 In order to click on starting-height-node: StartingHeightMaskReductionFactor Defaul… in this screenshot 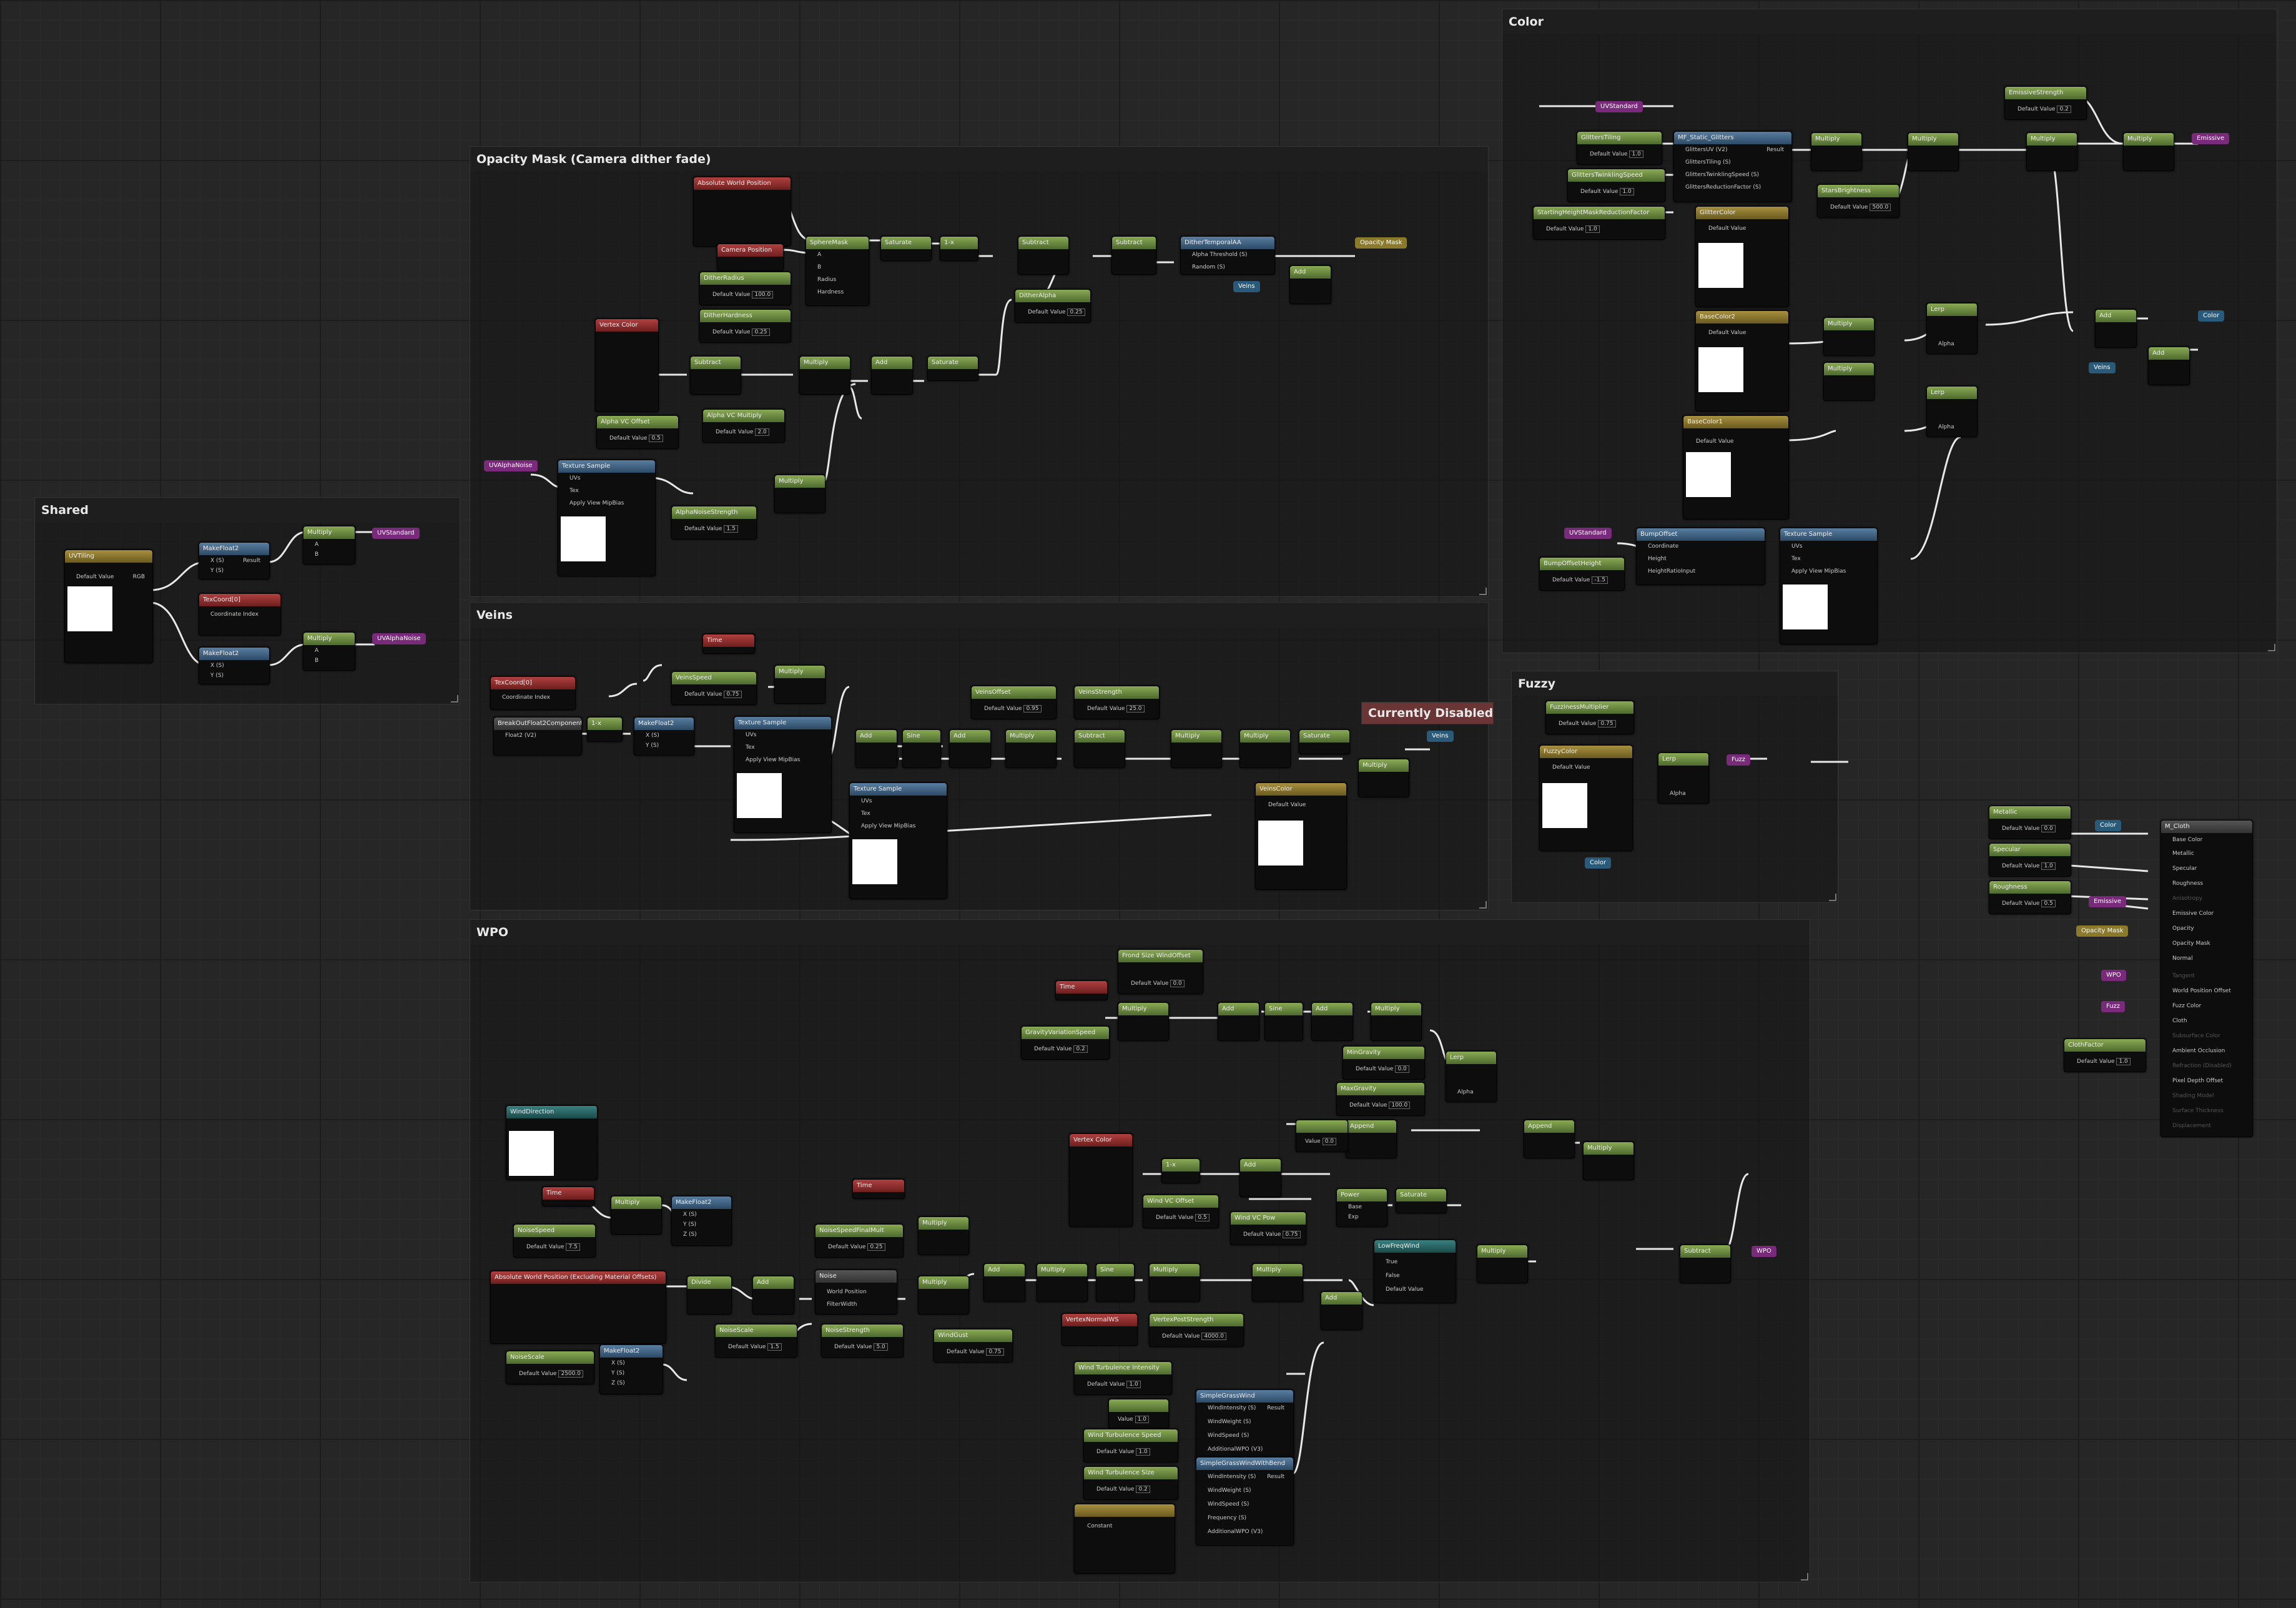, I will do `click(1599, 223)`.